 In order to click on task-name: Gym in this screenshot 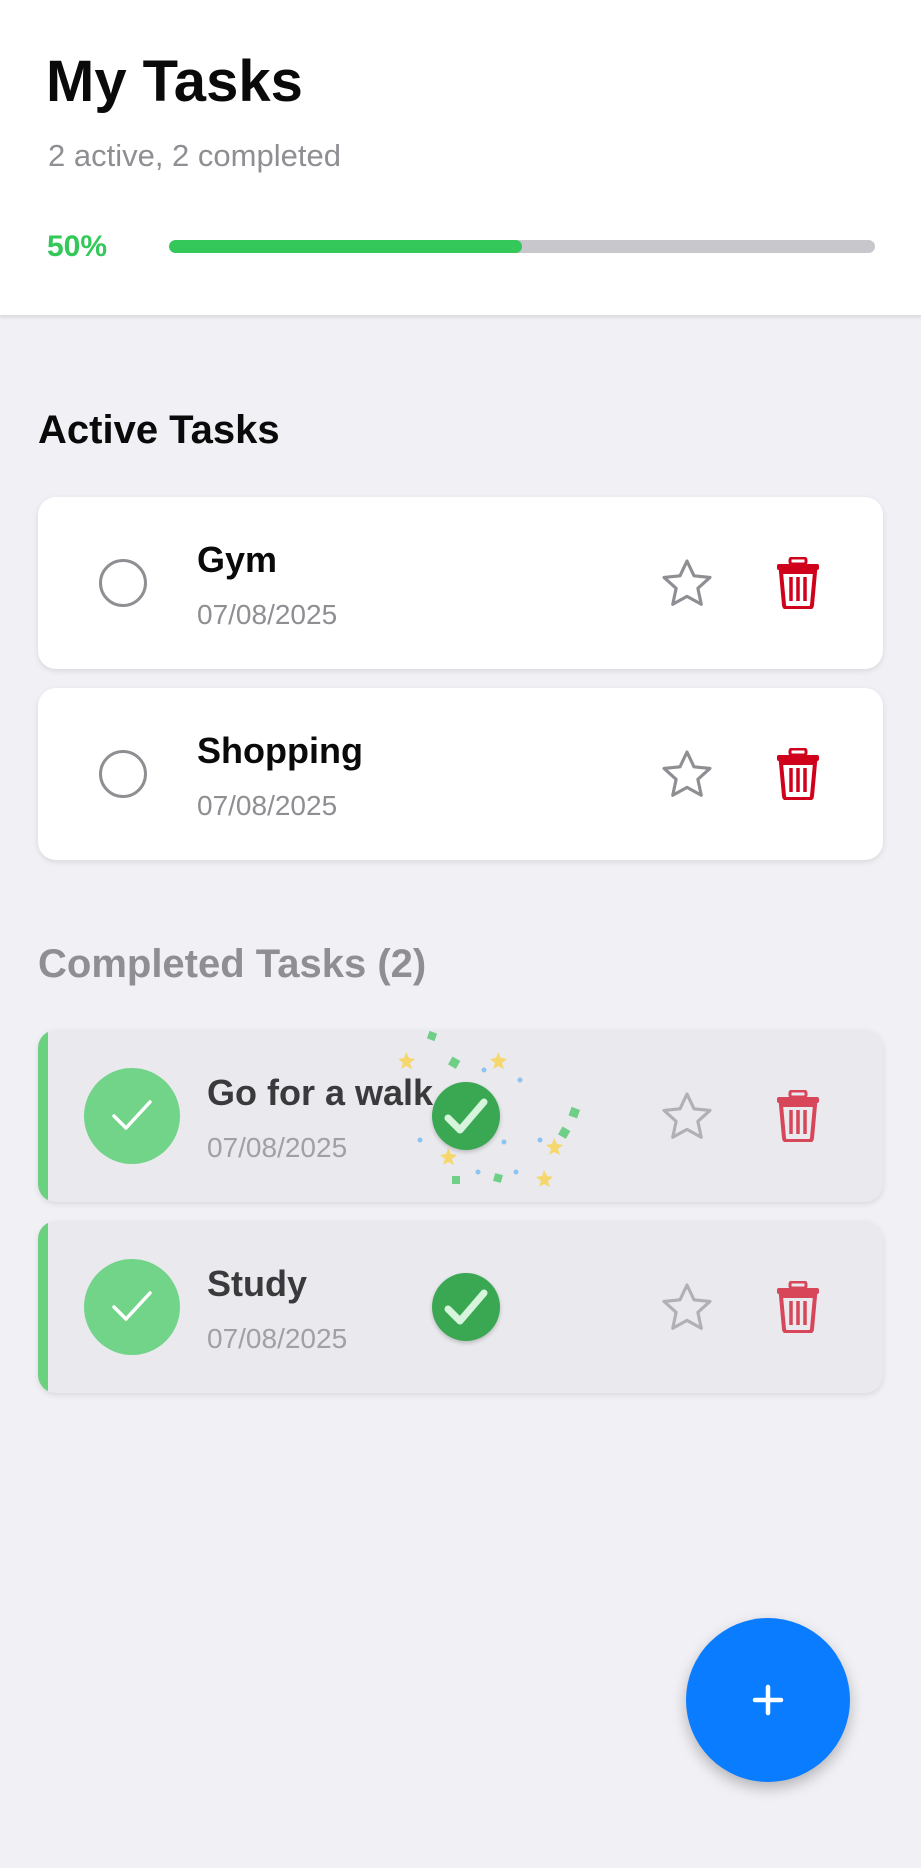, I will do `click(237, 559)`.